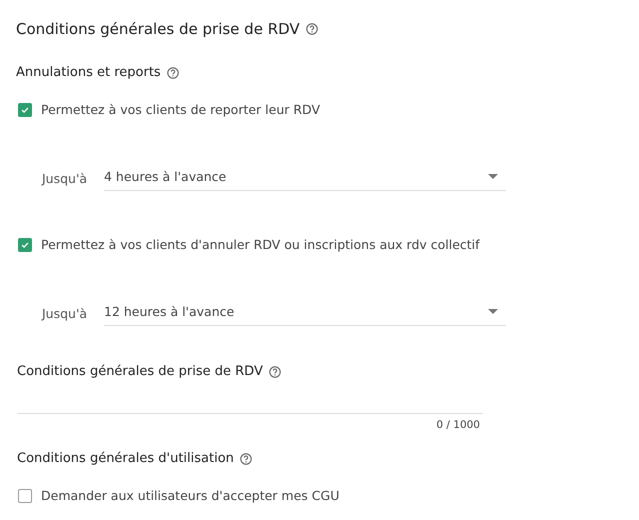  Describe the element at coordinates (180, 109) in the screenshot. I see `checkbox-label: Permettez à vos clients de reporter leur RDV` at that location.